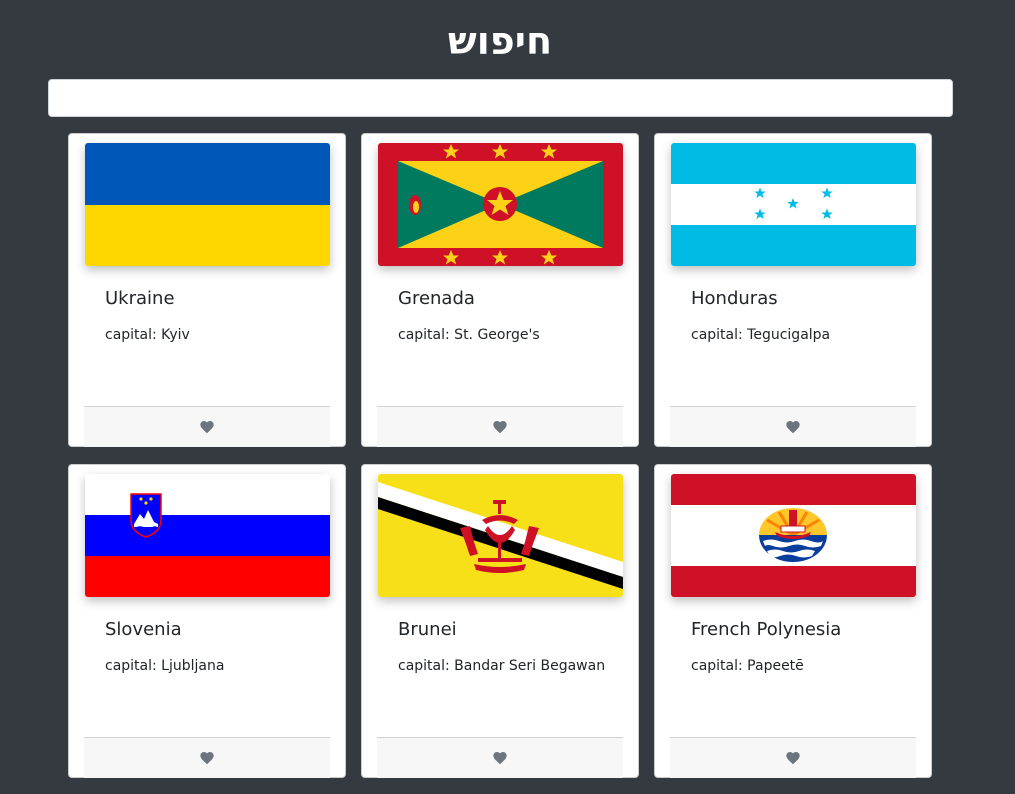 The width and height of the screenshot is (1015, 794). Describe the element at coordinates (436, 298) in the screenshot. I see `country-name: Grenada` at that location.